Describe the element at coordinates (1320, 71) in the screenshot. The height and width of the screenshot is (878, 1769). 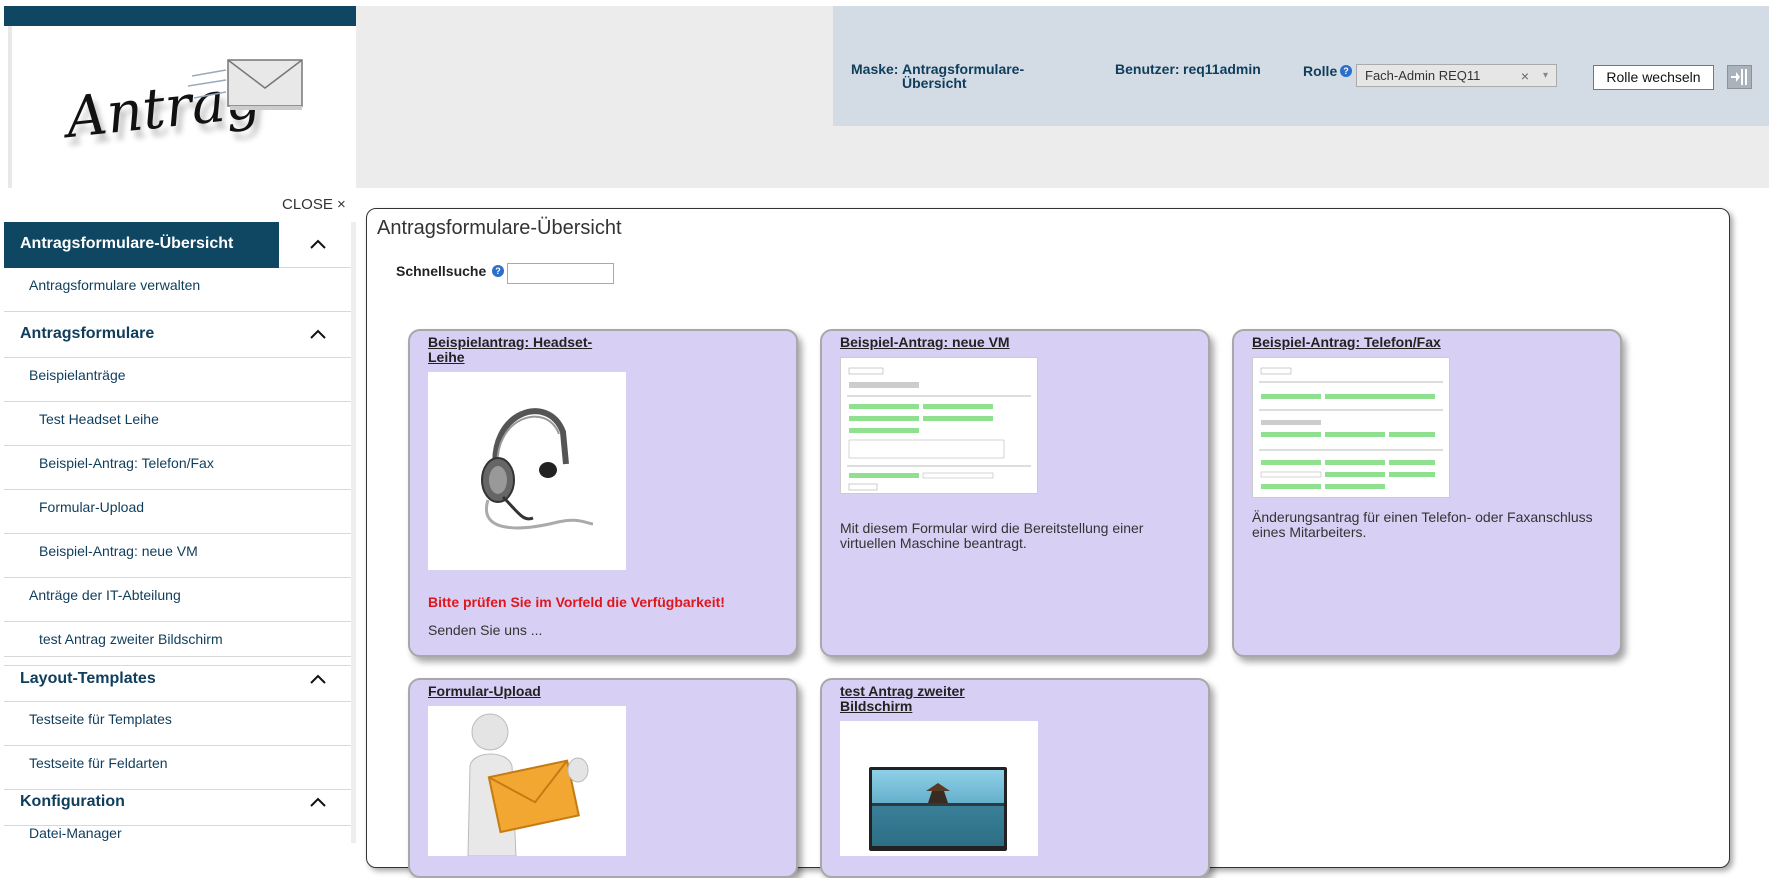
I see `role-label: Rolle` at that location.